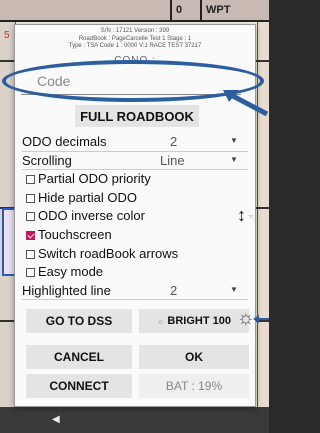 The image size is (320, 433). I want to click on checkbox-easy-mode: Easy mode, so click(137, 272).